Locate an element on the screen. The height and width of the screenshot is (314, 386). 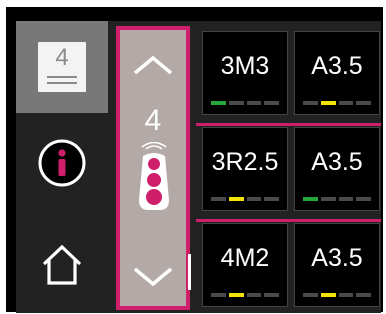
grid-row: 3R2.5 A3.5 is located at coordinates (288, 169).